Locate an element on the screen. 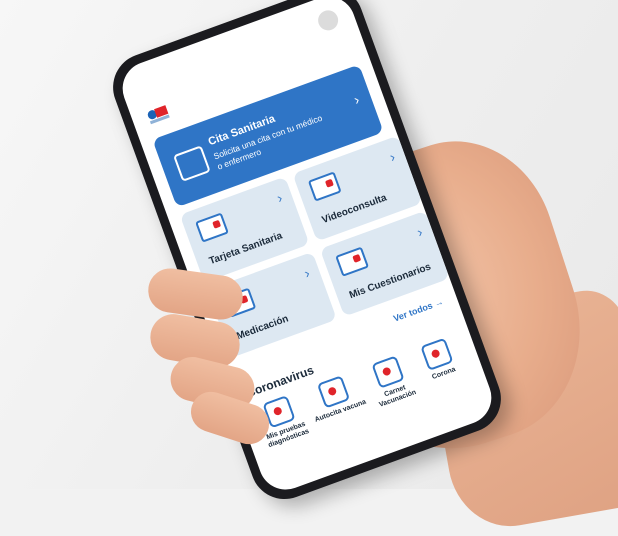 This screenshot has width=618, height=536. virus-icon is located at coordinates (437, 354).